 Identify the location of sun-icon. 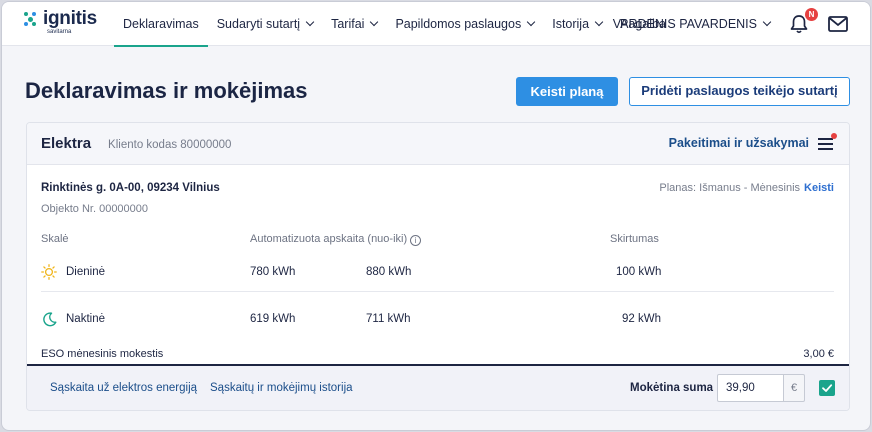
(49, 272).